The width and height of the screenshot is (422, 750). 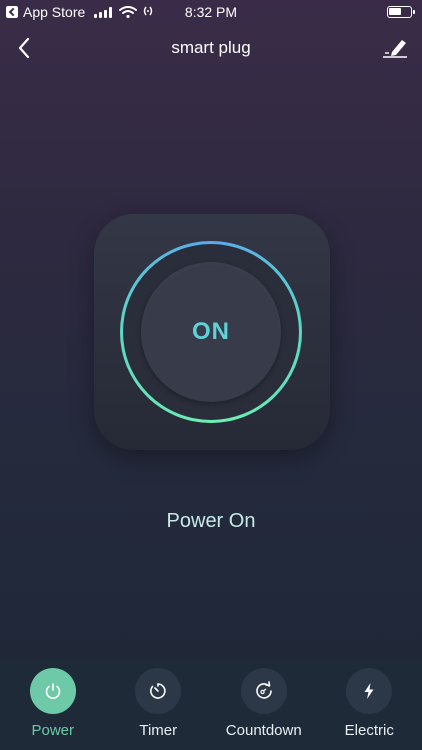 I want to click on tab-power-circle, so click(x=52, y=691).